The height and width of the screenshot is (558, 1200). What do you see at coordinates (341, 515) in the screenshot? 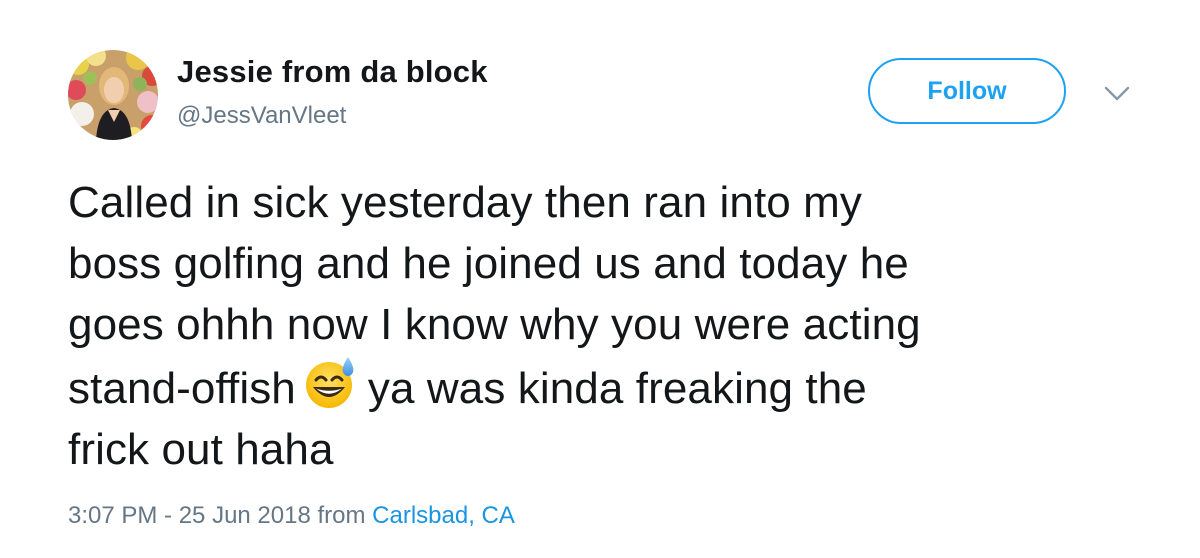
I see `from-label: from` at bounding box center [341, 515].